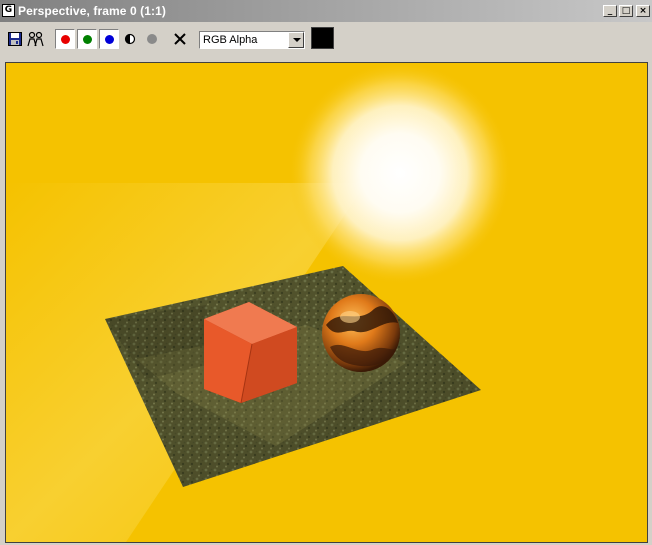 This screenshot has height=545, width=652. I want to click on dropdown-button, so click(296, 40).